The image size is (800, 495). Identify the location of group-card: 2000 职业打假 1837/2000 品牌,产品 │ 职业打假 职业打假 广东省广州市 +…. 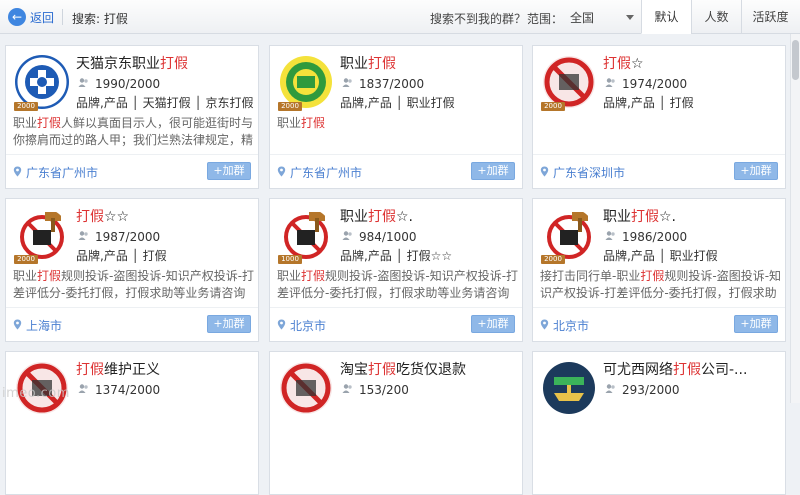
(396, 117).